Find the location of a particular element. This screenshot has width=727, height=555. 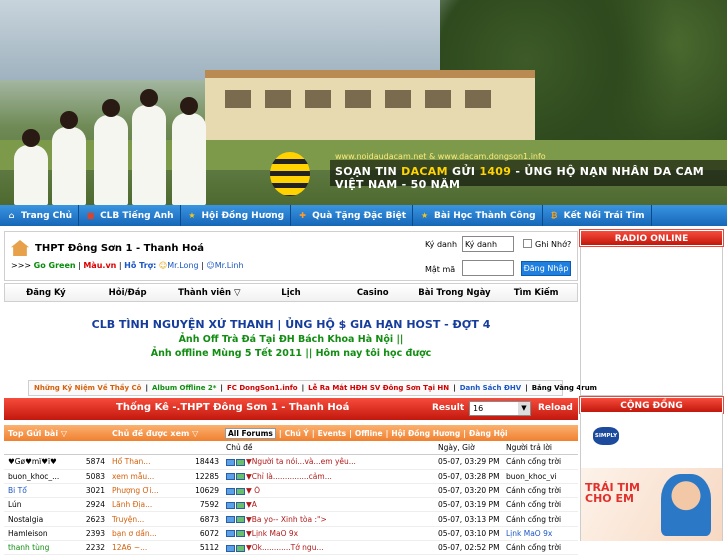

home-icon is located at coordinates (20, 248).